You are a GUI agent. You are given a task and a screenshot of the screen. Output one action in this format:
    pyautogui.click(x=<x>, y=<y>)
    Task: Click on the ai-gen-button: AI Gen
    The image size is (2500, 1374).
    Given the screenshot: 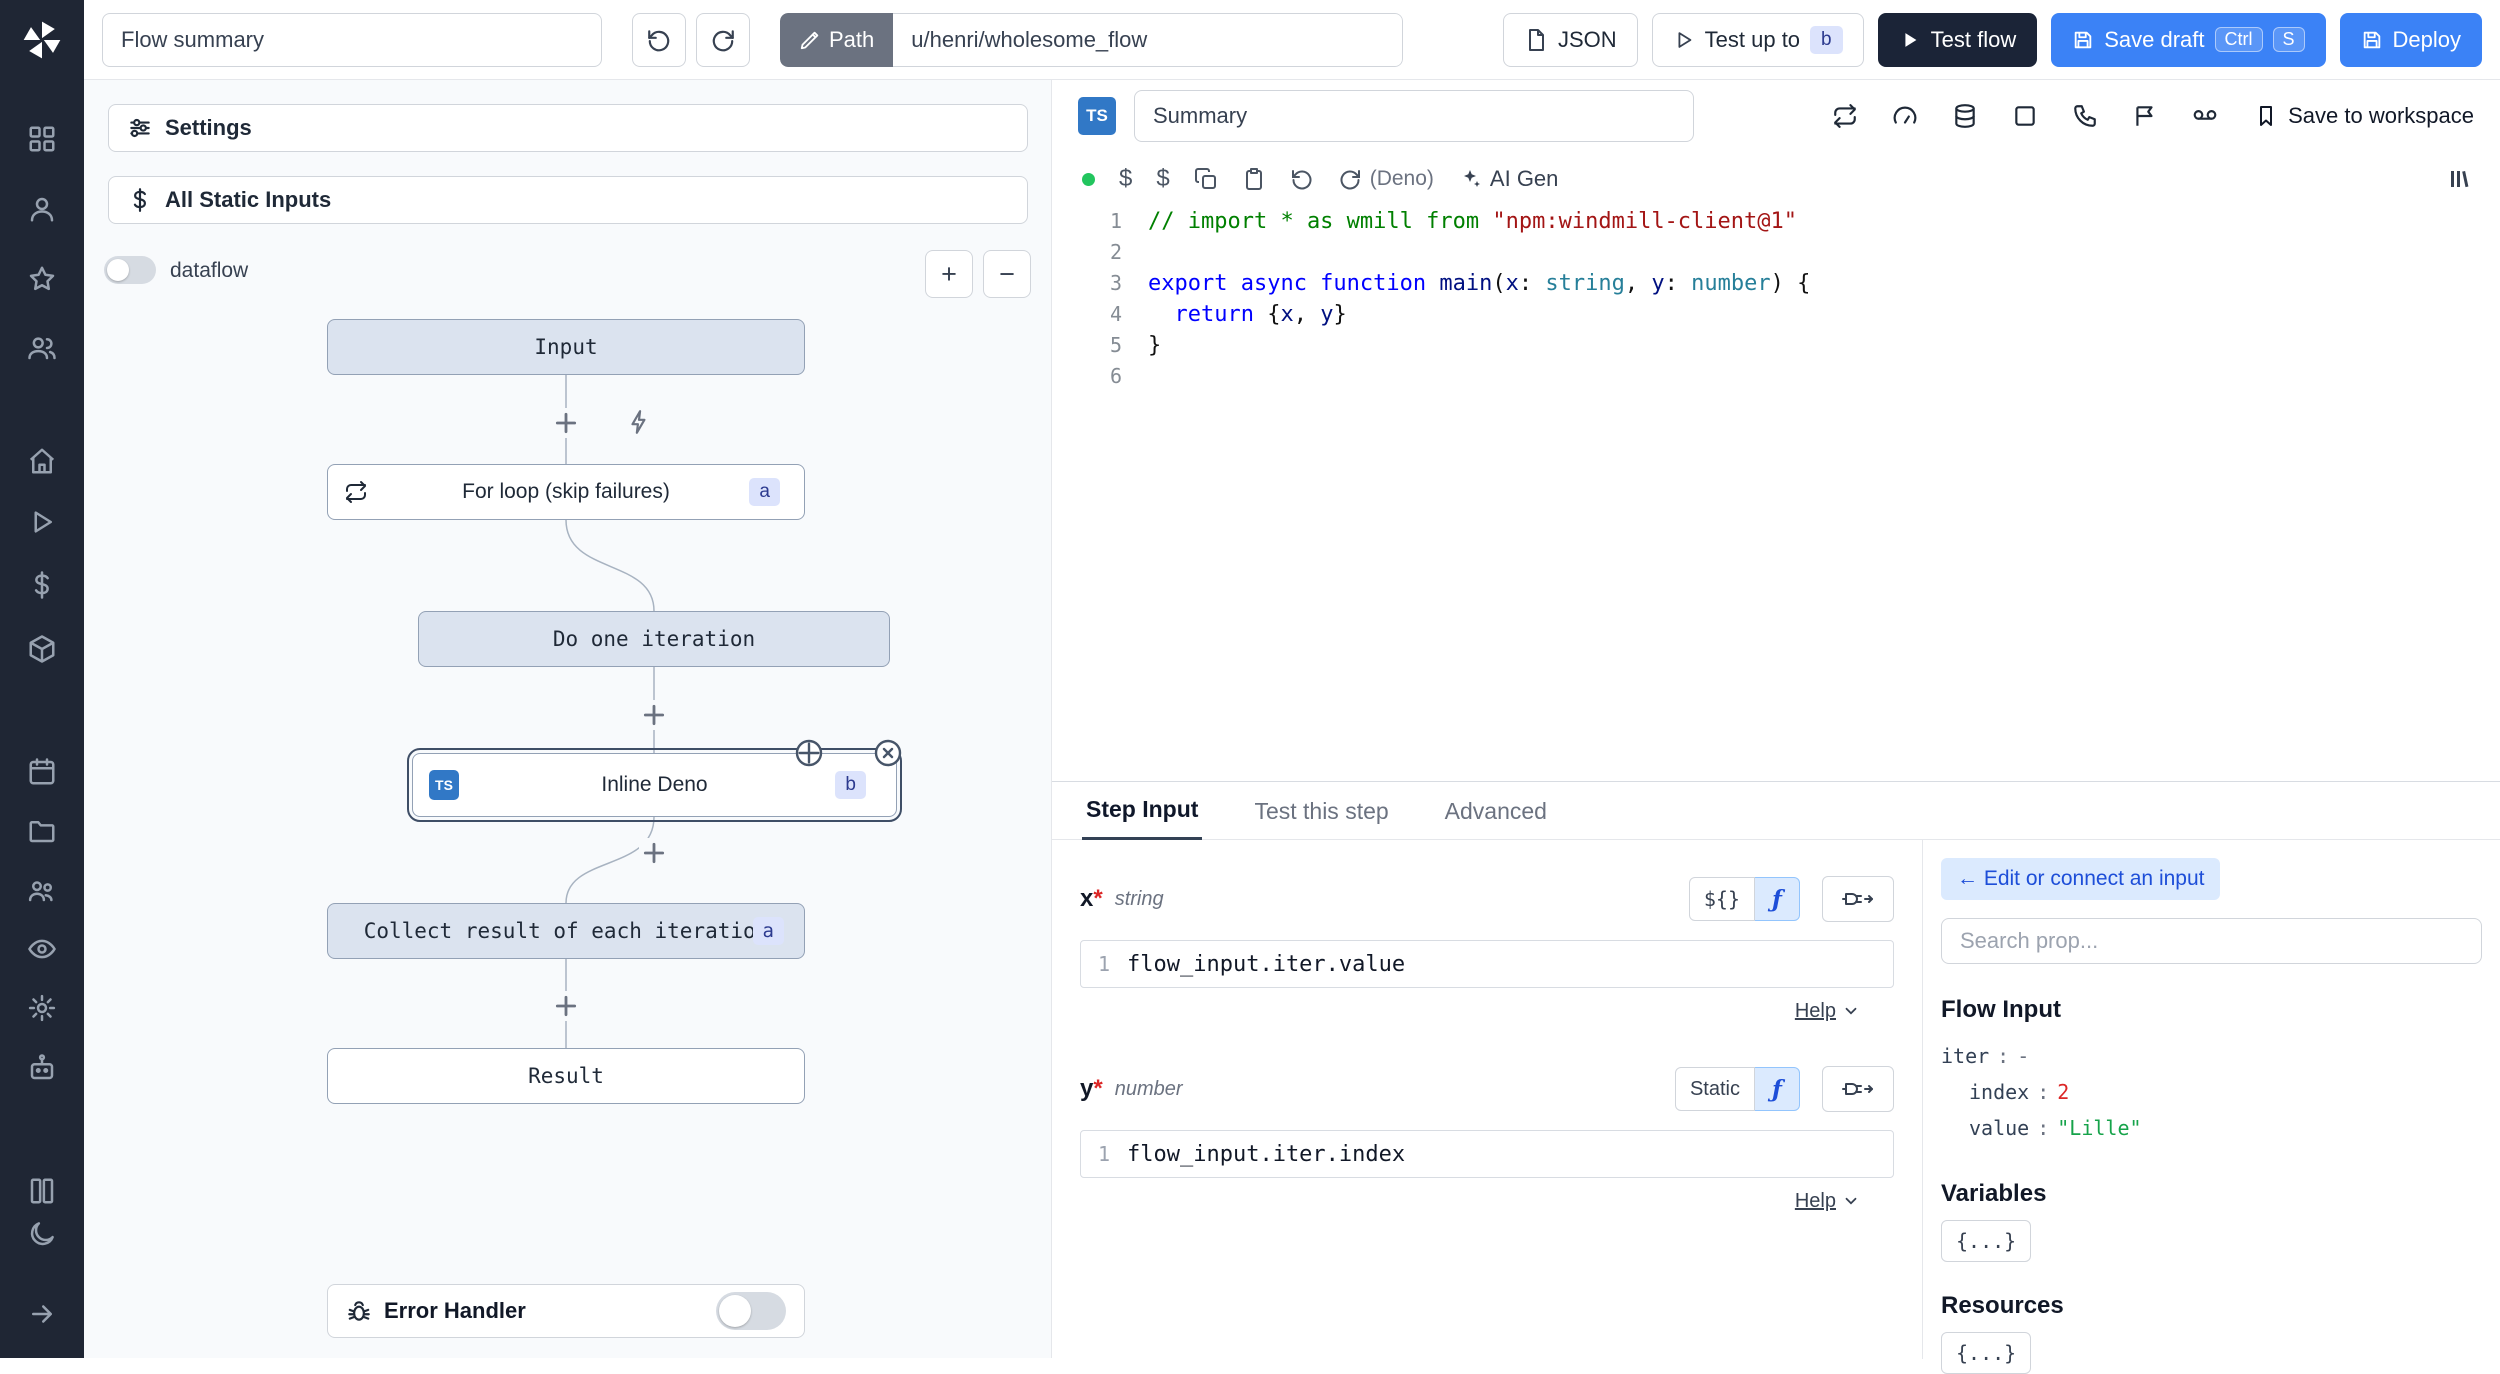 What is the action you would take?
    pyautogui.click(x=1508, y=179)
    